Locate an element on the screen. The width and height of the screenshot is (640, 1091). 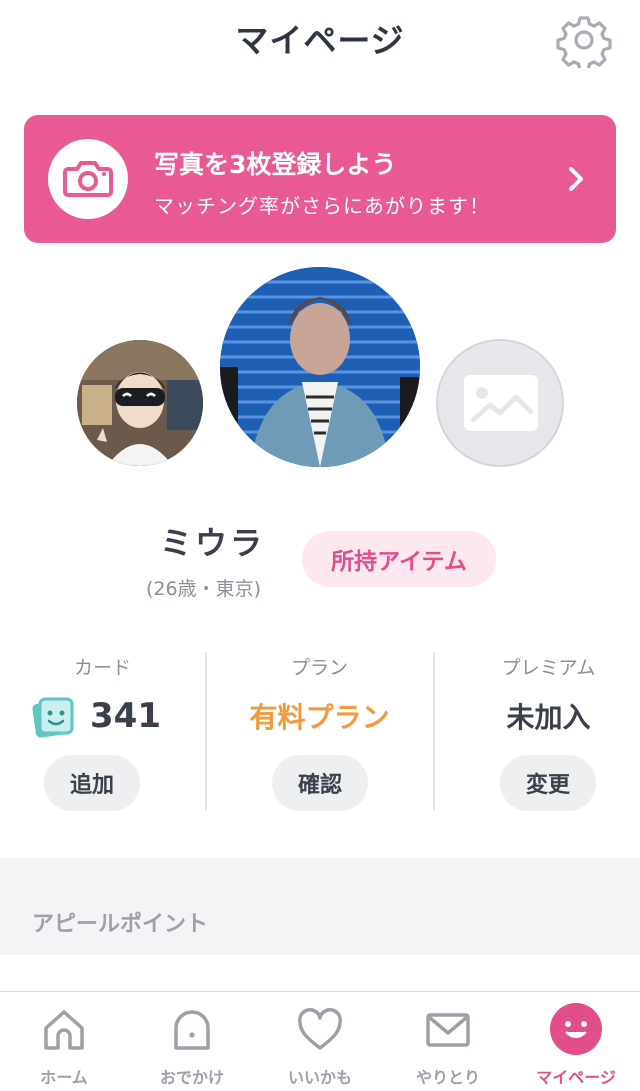
stat-premium-label: プレミアム is located at coordinates (548, 668).